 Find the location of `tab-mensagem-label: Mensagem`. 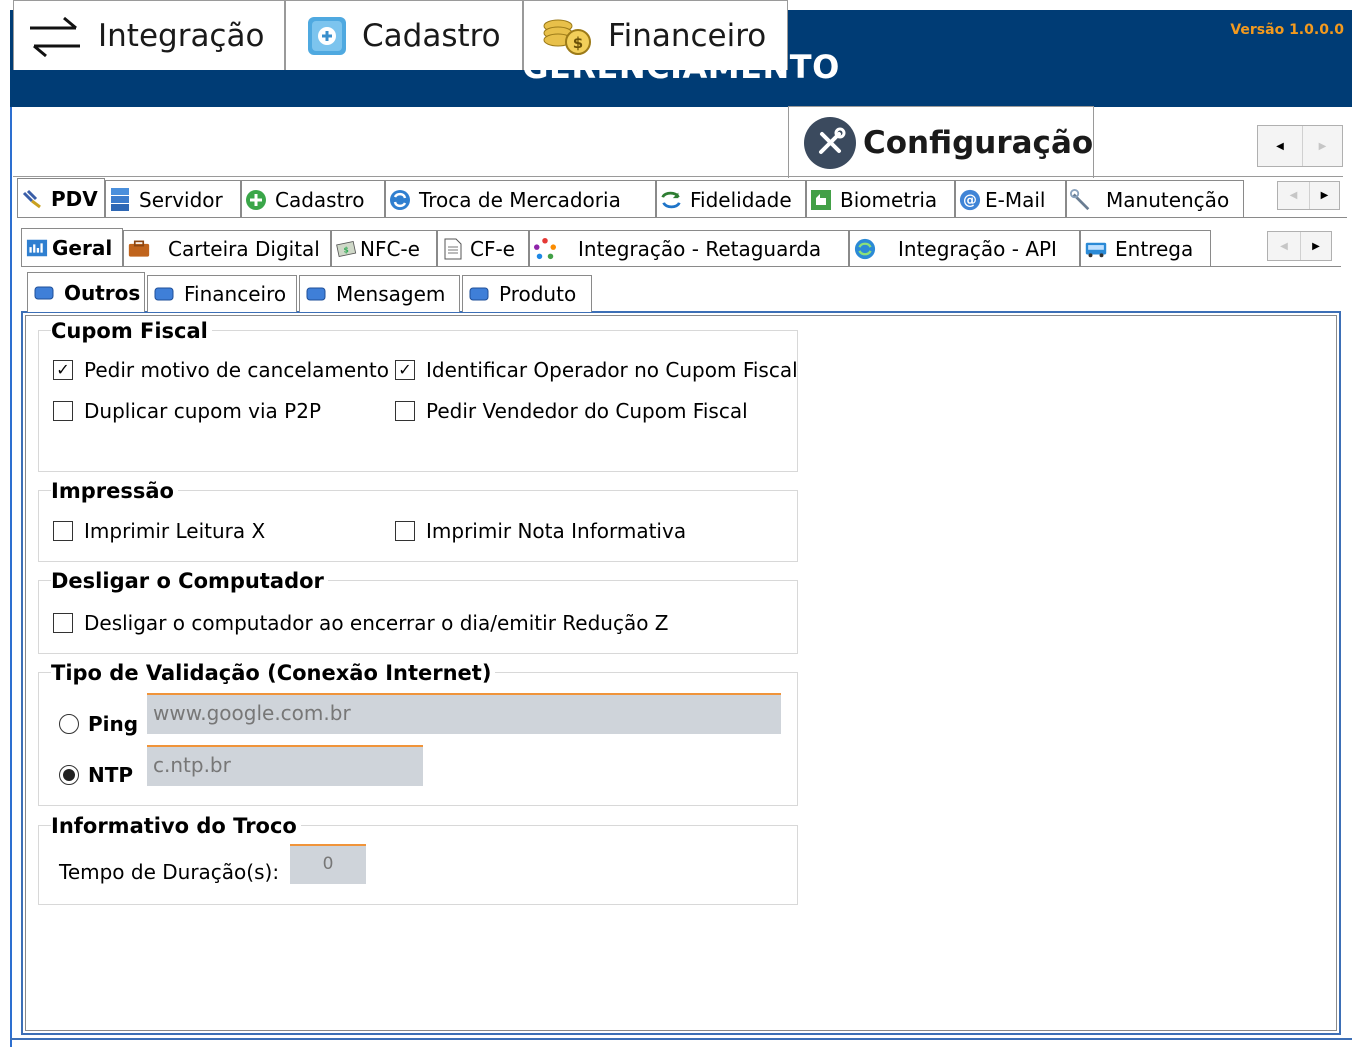

tab-mensagem-label: Mensagem is located at coordinates (391, 294).